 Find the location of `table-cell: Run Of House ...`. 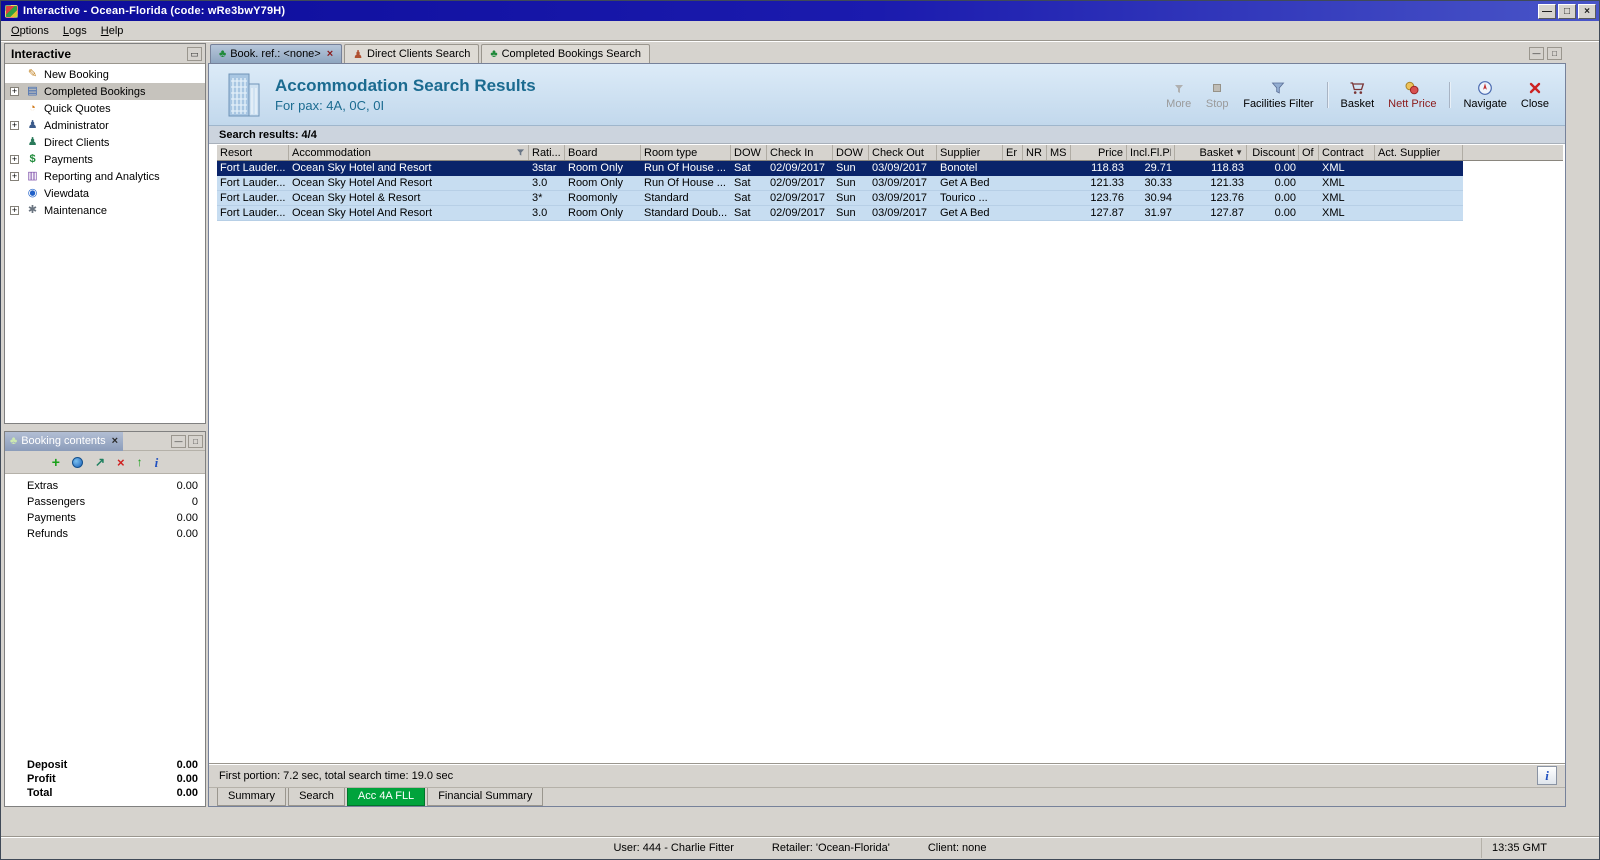

table-cell: Run Of House ... is located at coordinates (685, 183).